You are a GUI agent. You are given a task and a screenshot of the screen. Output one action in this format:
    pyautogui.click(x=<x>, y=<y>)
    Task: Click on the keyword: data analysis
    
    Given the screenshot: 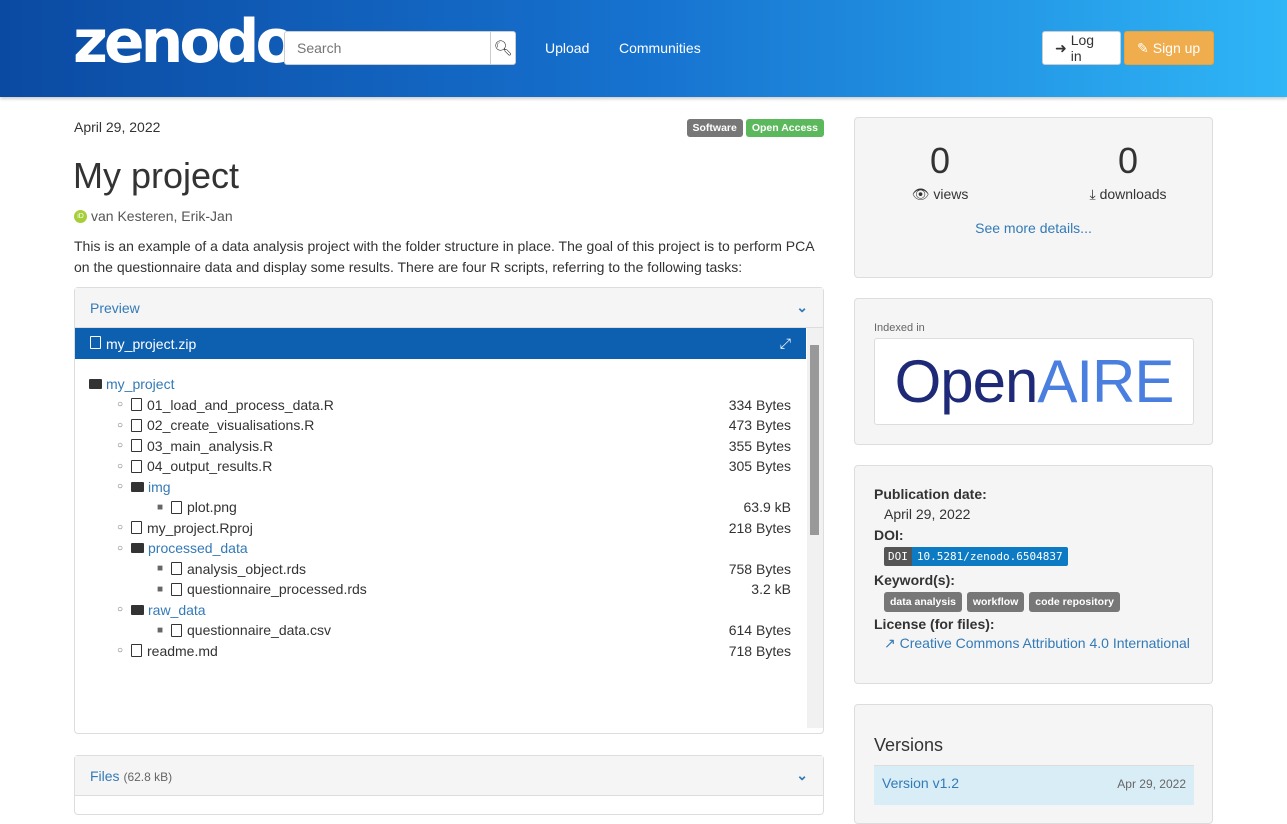 What is the action you would take?
    pyautogui.click(x=923, y=602)
    